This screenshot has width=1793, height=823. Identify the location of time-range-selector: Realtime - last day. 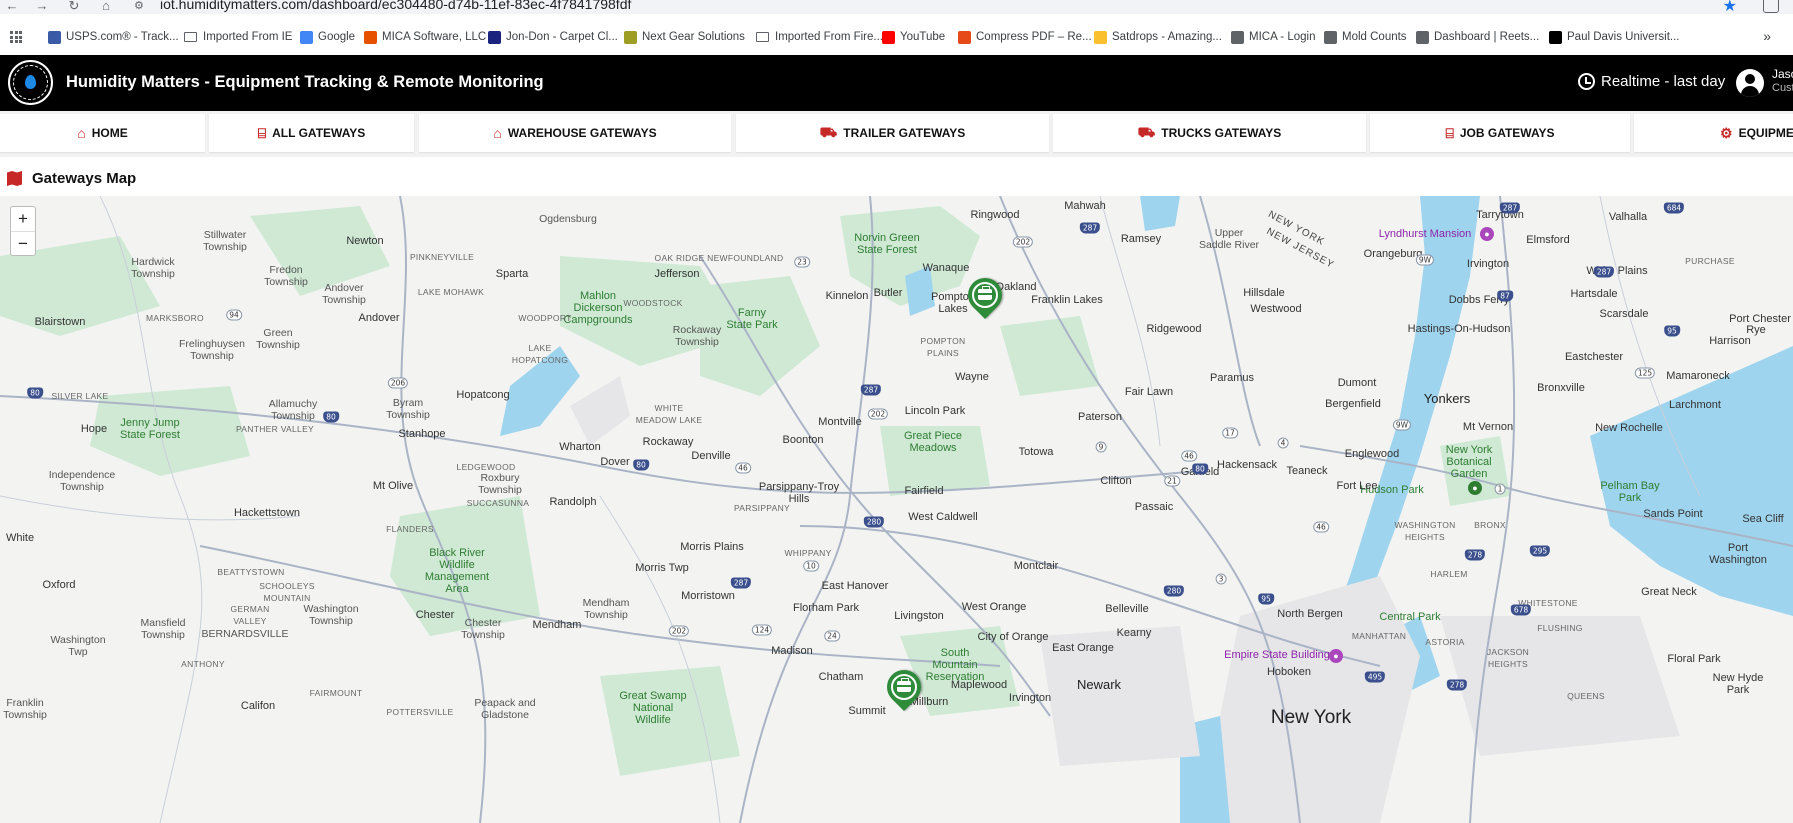
(1651, 81).